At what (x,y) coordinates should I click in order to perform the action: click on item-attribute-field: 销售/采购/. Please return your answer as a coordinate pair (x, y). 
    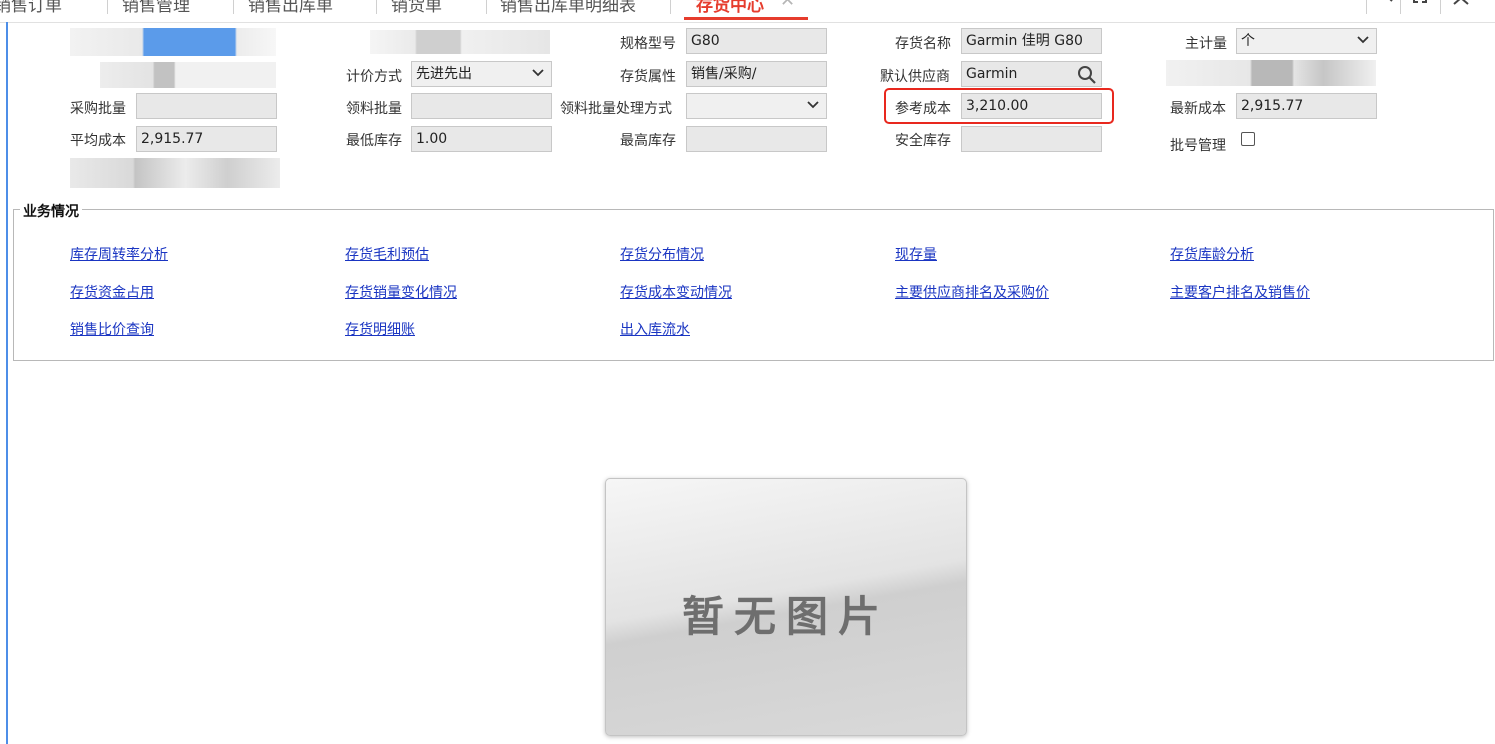
    Looking at the image, I should click on (756, 74).